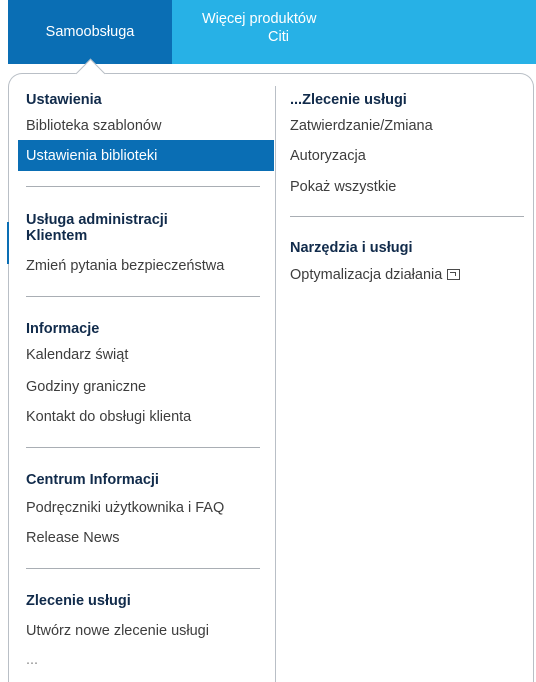 This screenshot has height=682, width=536. I want to click on menu-item-performance-optimization: Optymalizacja działania, so click(375, 275).